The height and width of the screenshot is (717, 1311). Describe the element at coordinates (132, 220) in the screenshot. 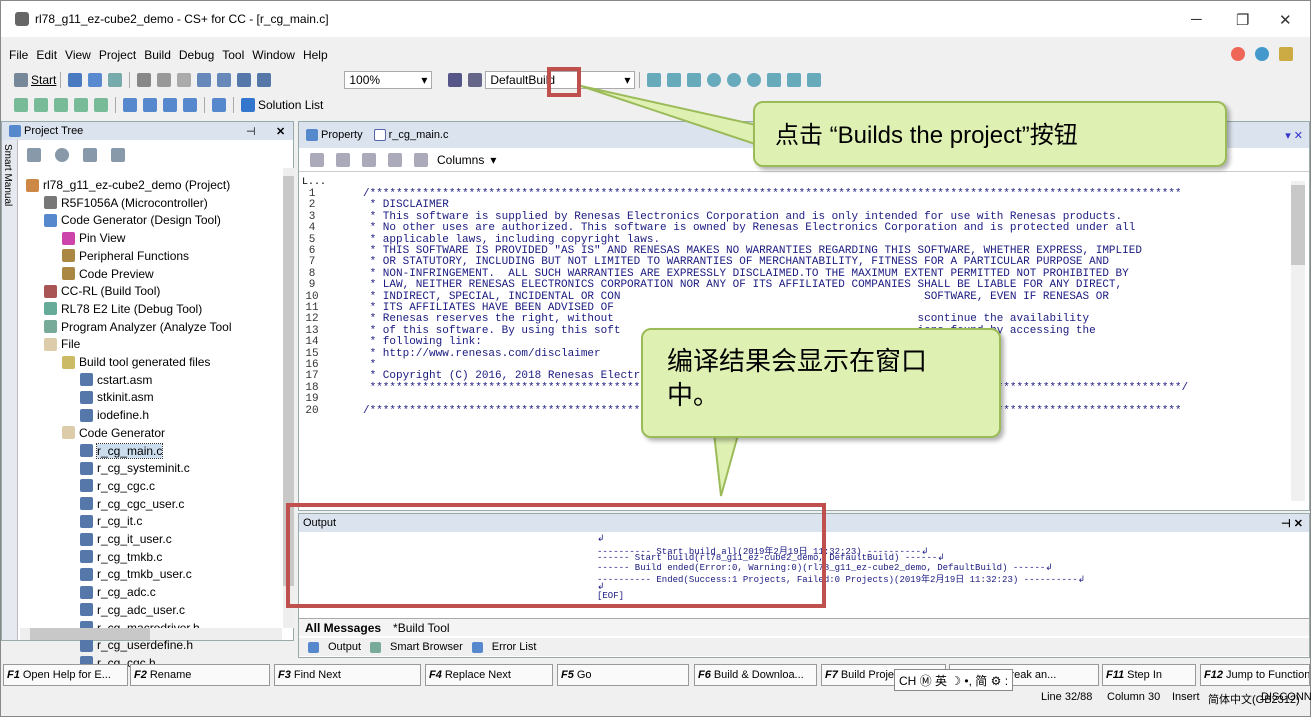

I see `tree-item: Code Generator (Design Tool)` at that location.